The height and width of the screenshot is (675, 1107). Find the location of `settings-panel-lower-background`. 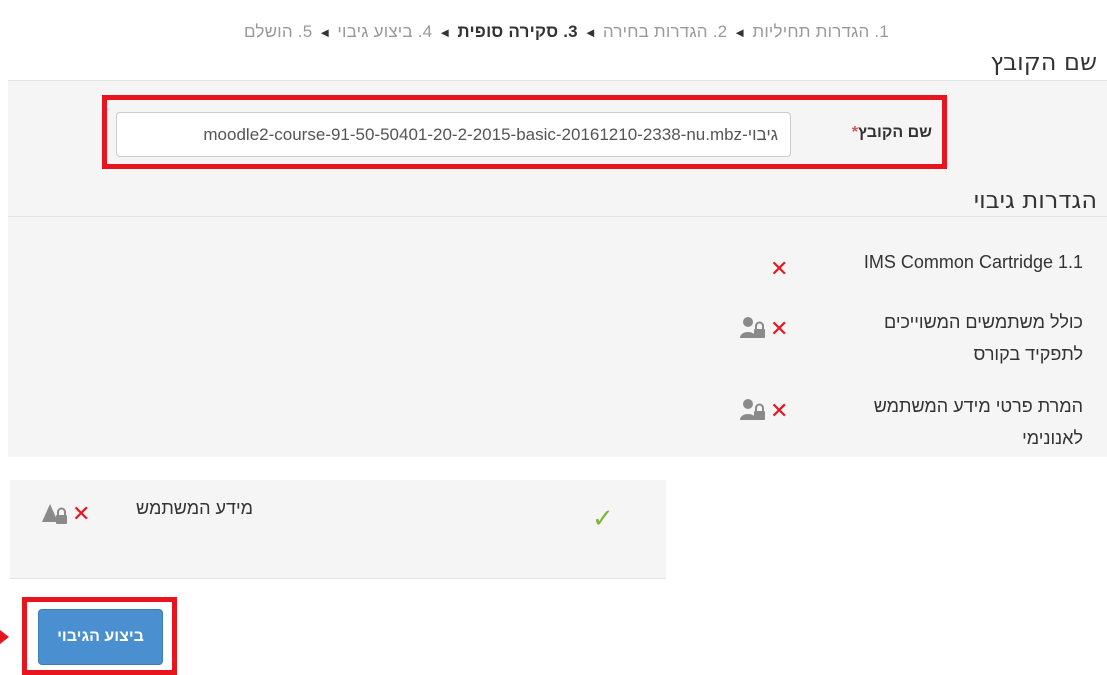

settings-panel-lower-background is located at coordinates (338, 529).